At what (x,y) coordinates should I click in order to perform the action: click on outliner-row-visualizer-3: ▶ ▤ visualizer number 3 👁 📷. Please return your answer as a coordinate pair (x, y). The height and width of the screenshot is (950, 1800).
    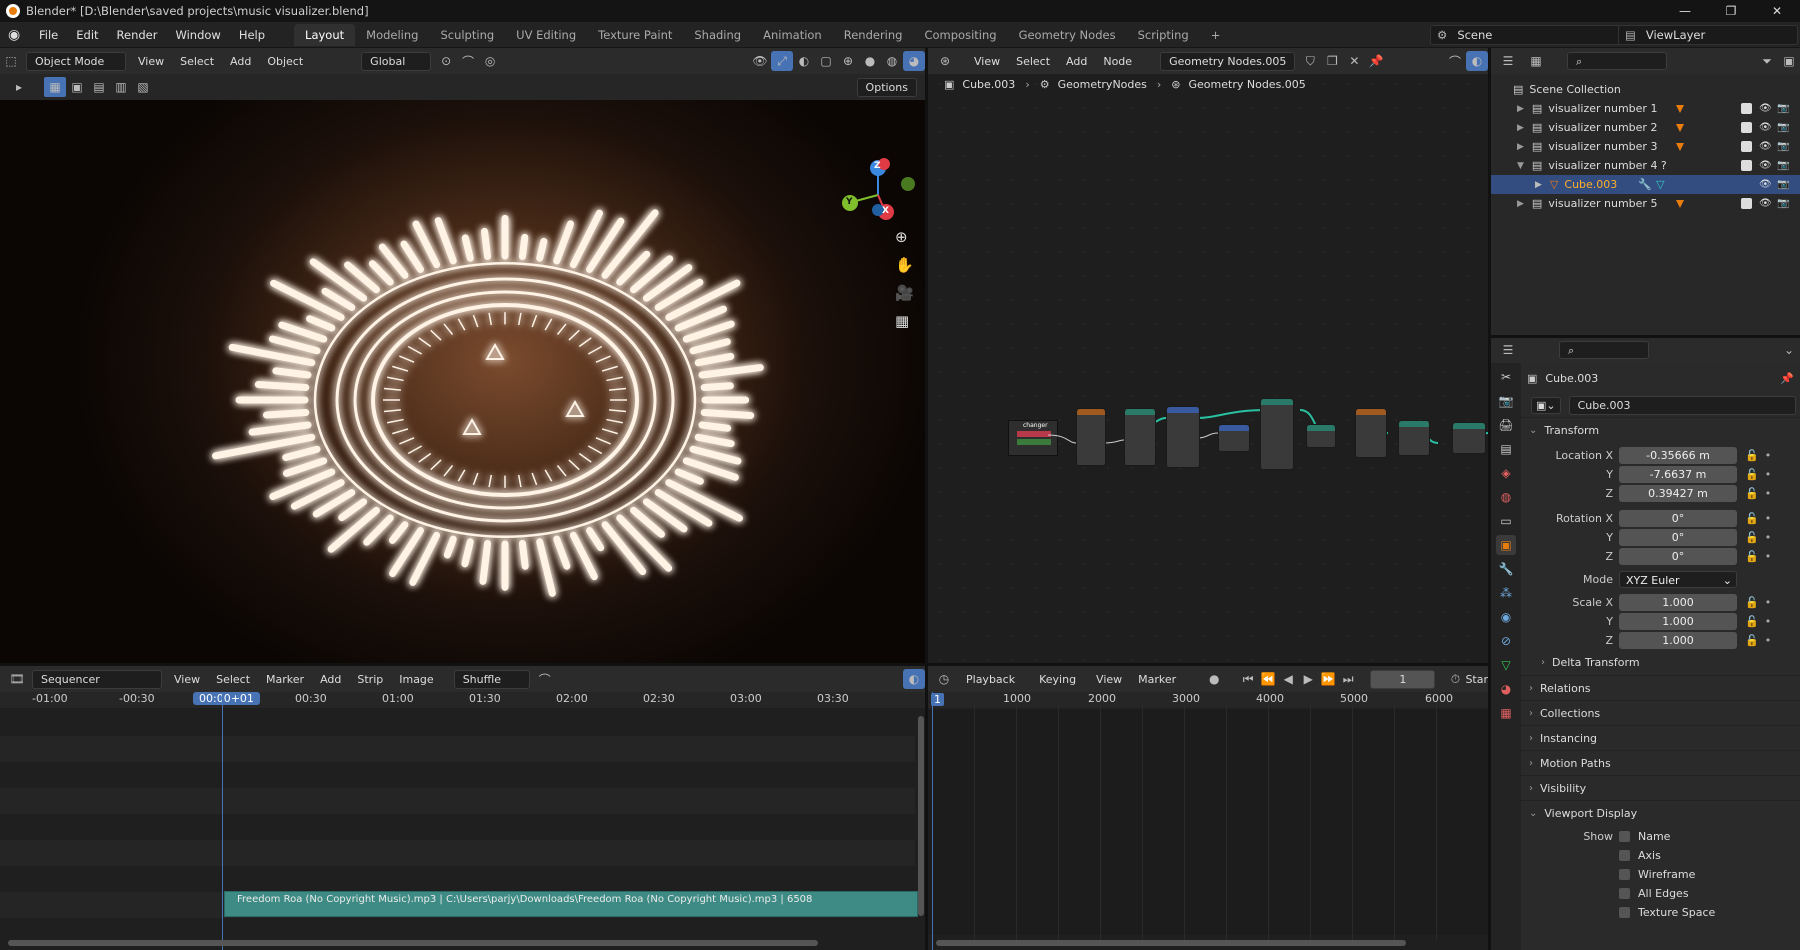
    Looking at the image, I should click on (1645, 146).